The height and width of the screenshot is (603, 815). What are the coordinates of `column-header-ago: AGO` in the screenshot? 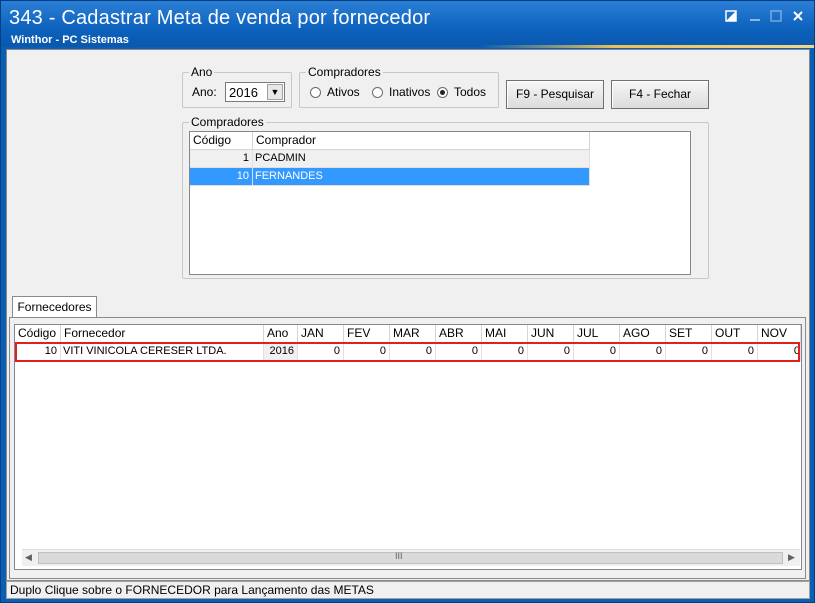 It's located at (643, 334).